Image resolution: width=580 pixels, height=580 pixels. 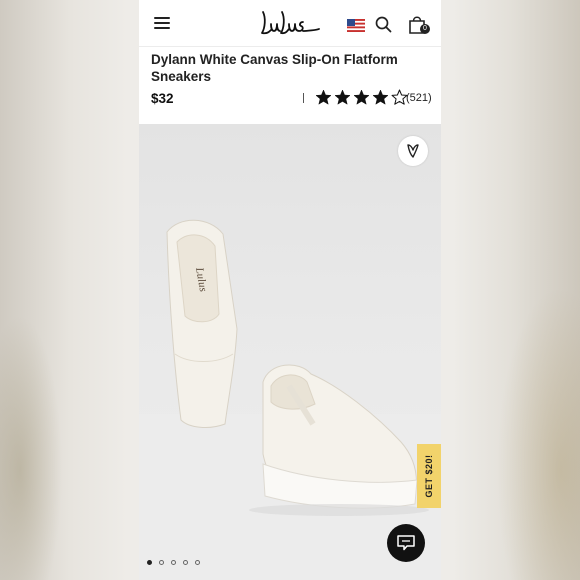 I want to click on lulus-logo, so click(x=290, y=23).